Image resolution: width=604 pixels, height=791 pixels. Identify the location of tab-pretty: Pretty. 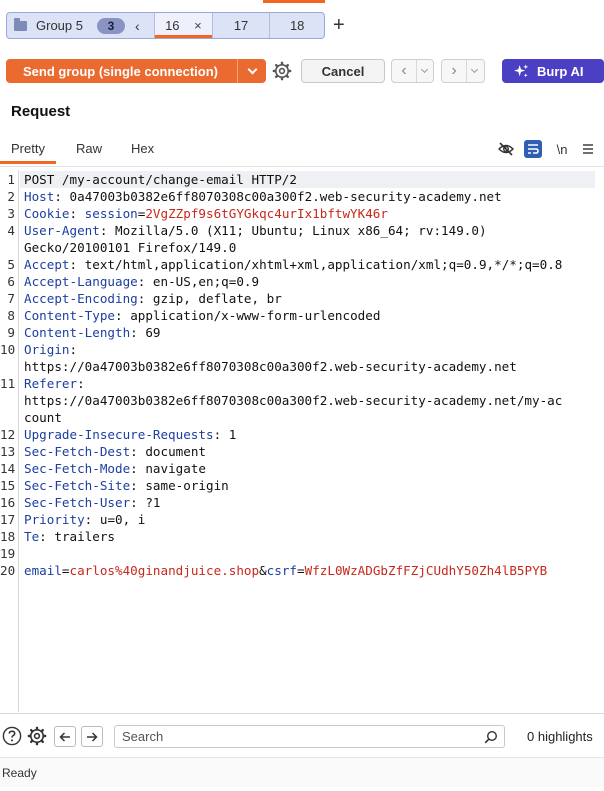
(28, 152).